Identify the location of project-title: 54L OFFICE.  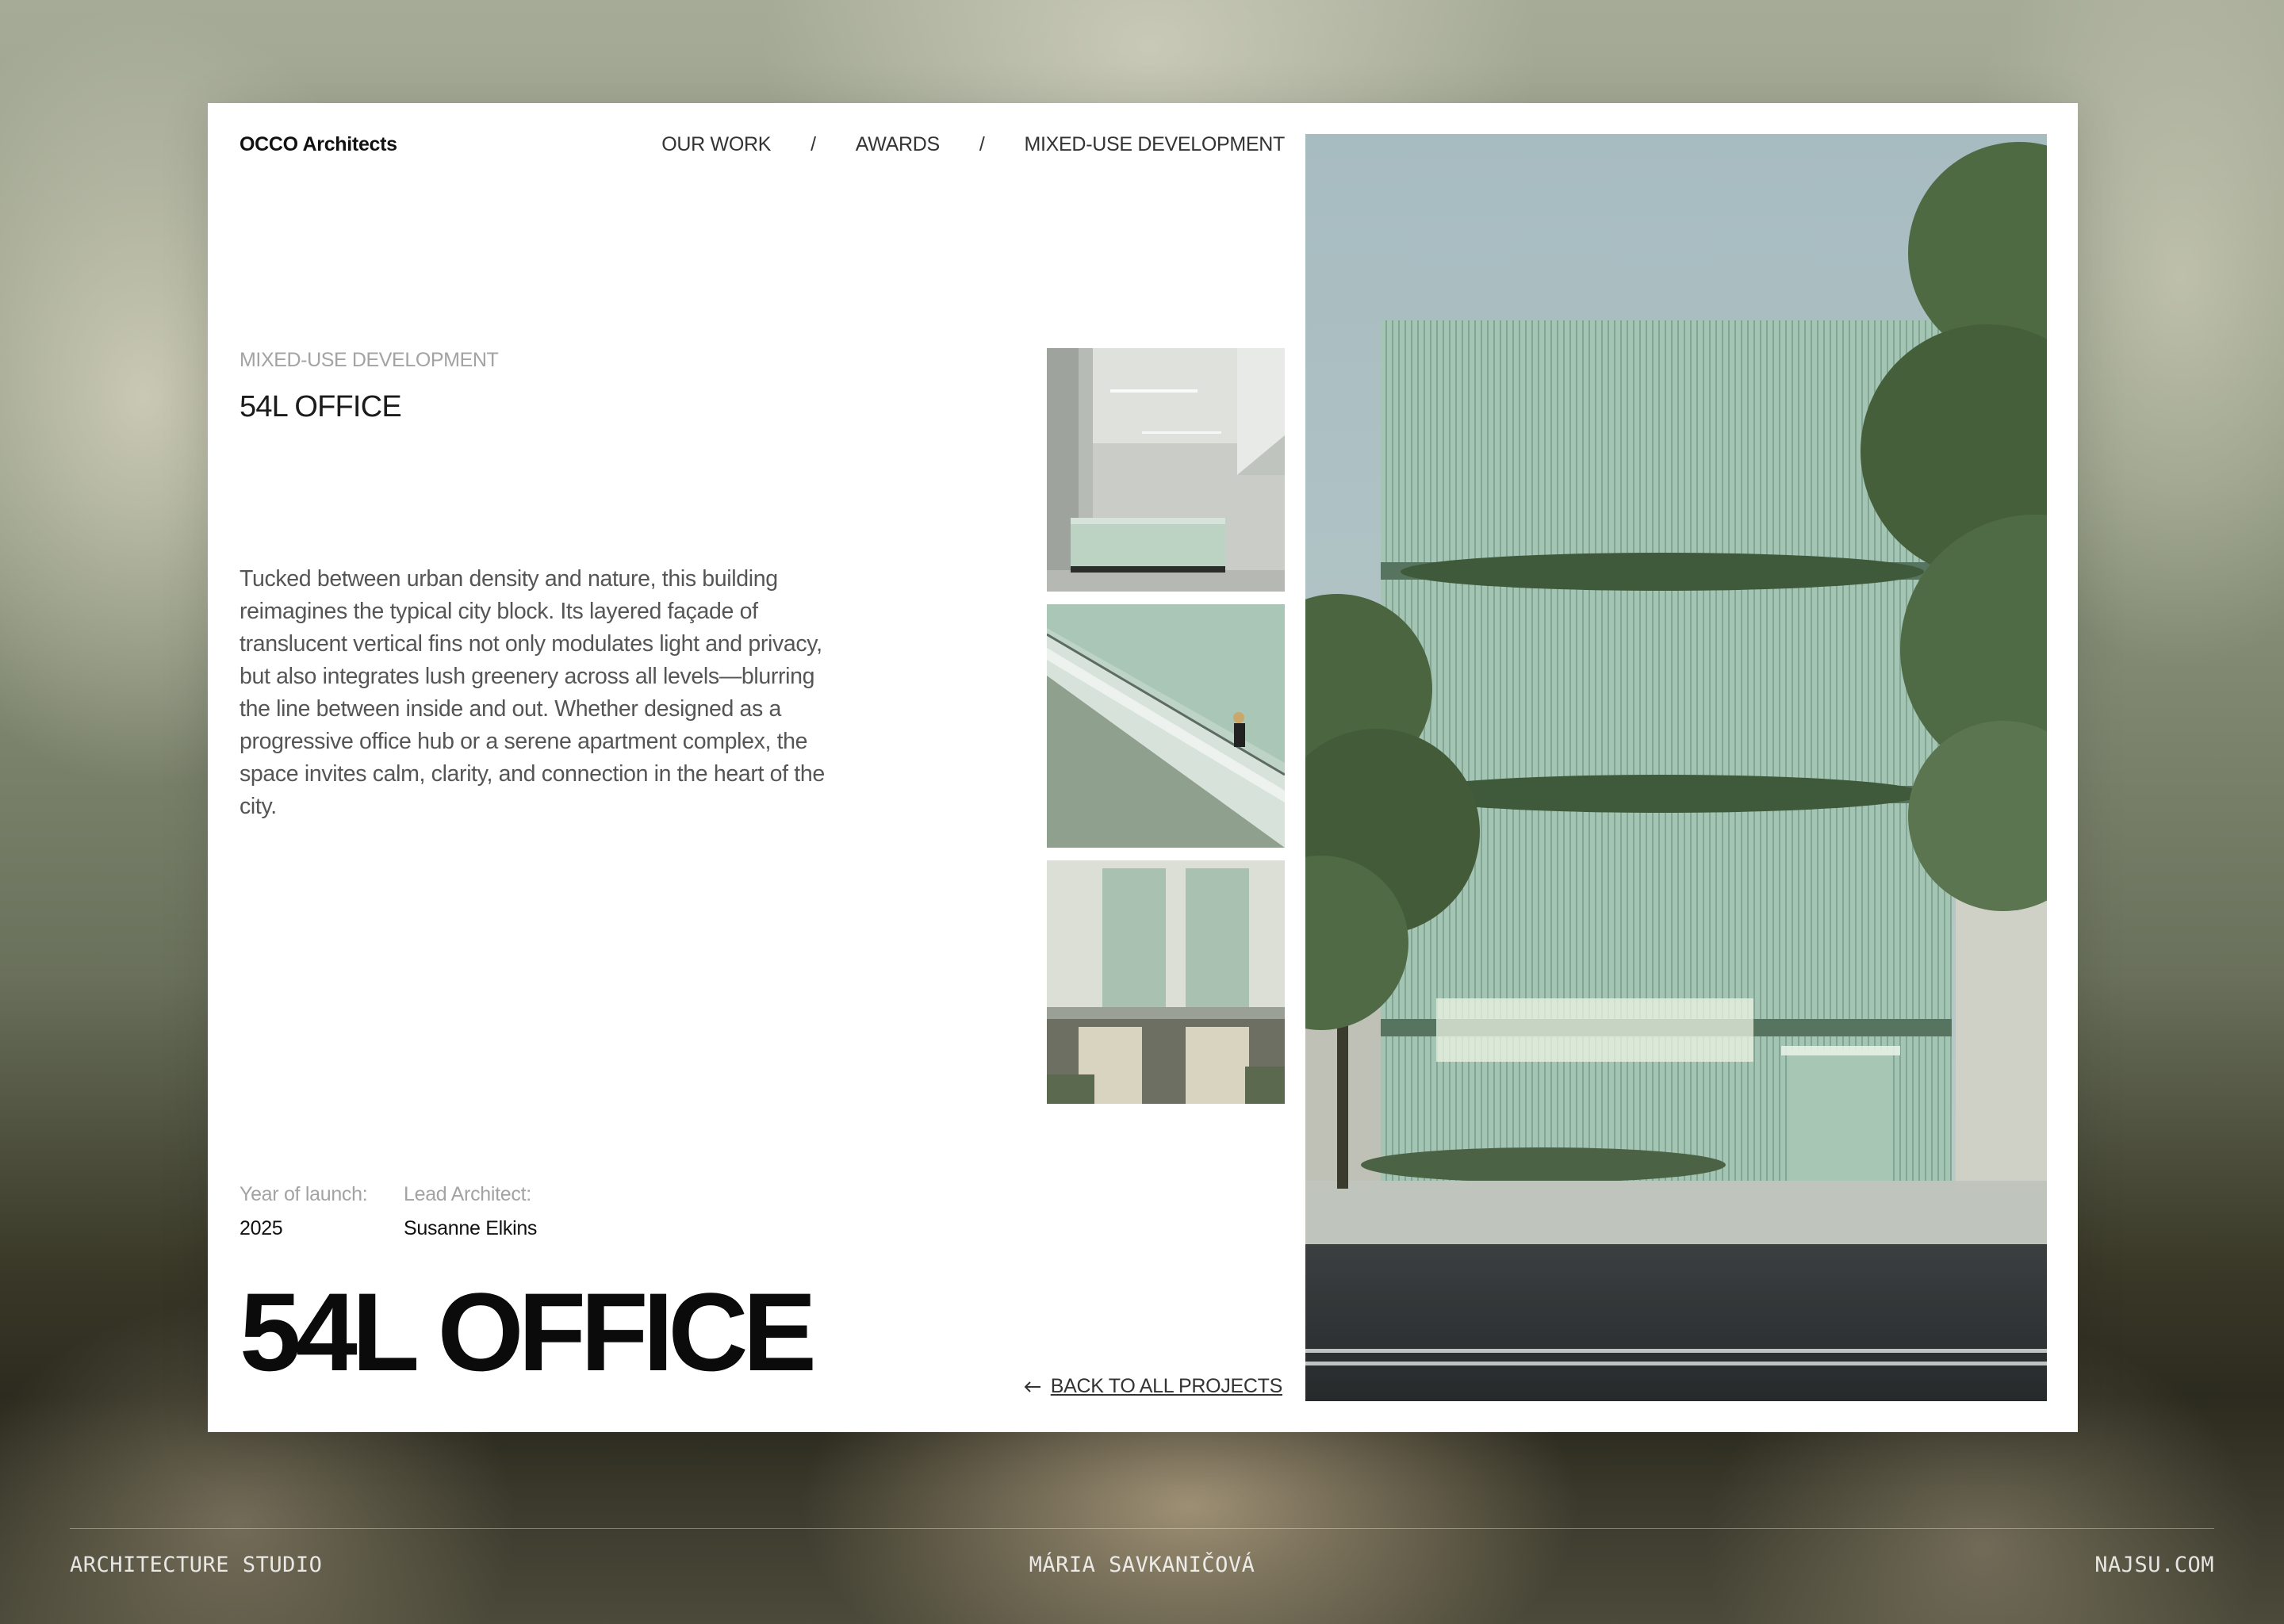
(321, 406).